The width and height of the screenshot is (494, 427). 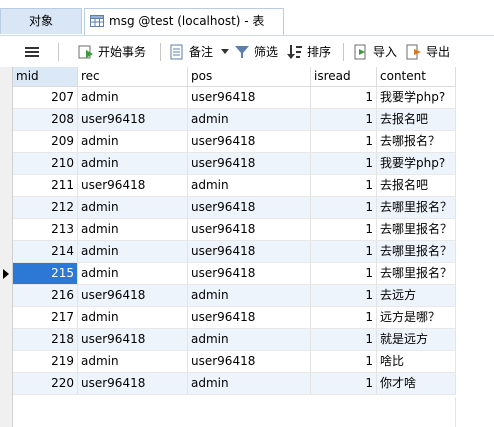 I want to click on cell-mid: 212, so click(x=45, y=208).